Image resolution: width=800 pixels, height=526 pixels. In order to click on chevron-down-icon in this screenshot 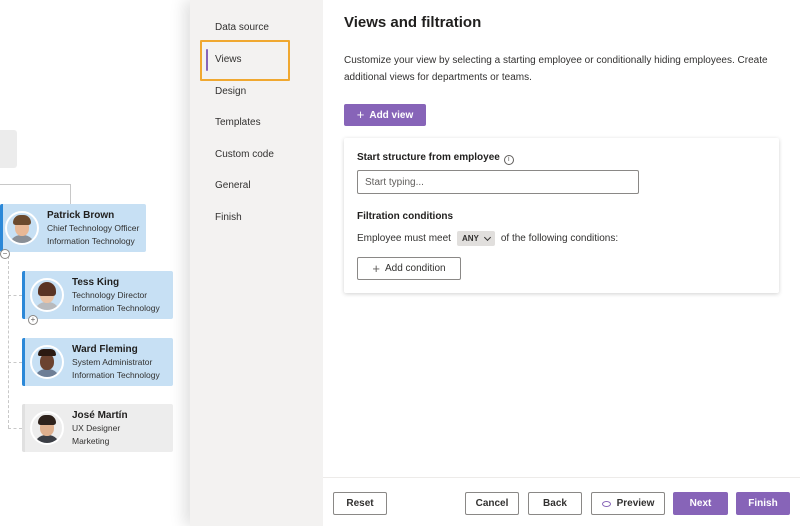, I will do `click(487, 237)`.